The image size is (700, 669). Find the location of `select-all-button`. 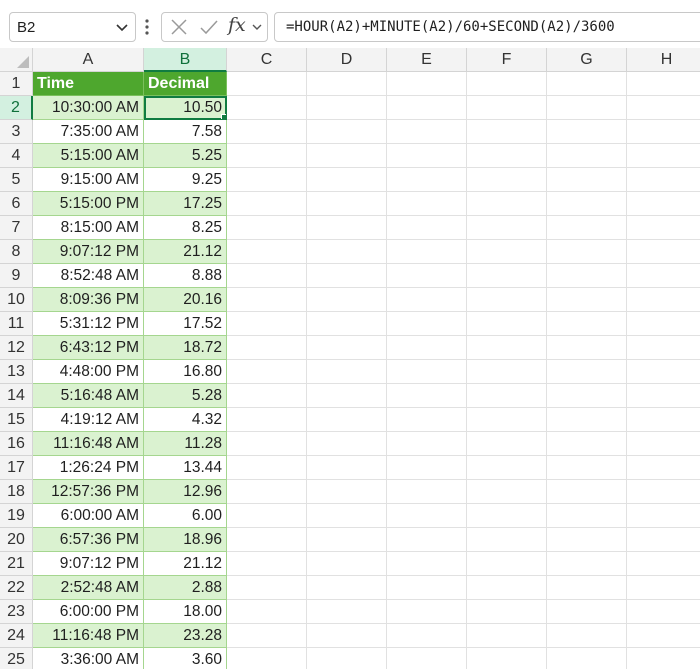

select-all-button is located at coordinates (16, 60).